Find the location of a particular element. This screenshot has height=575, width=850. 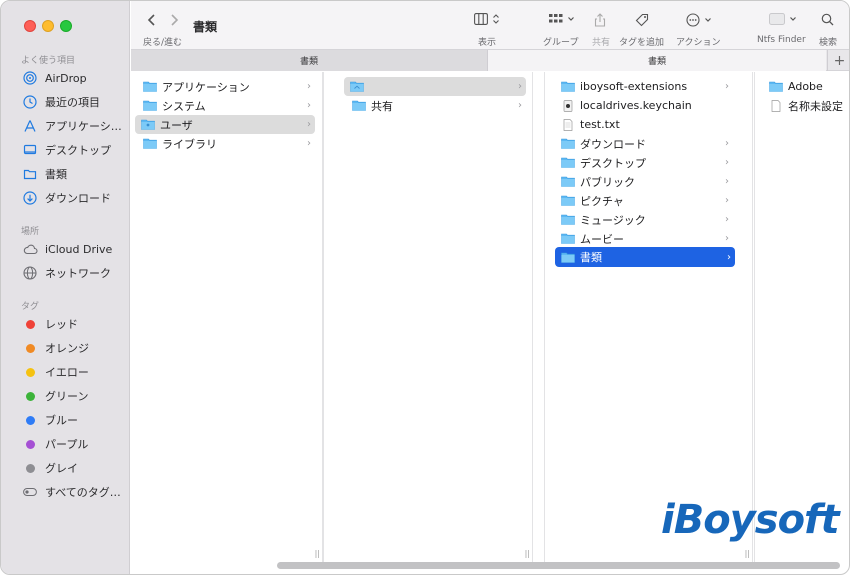

list-item-public: パブリック › is located at coordinates (644, 181).